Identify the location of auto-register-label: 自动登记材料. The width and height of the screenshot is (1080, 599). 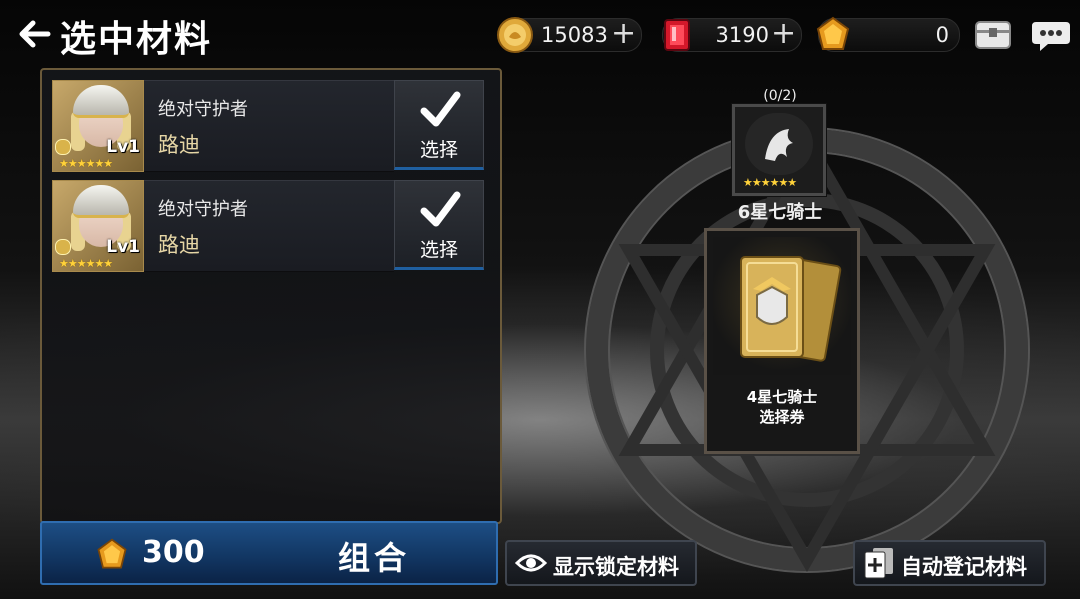
(964, 567).